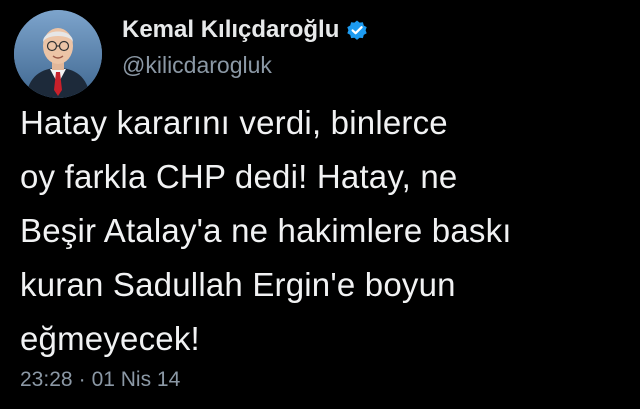  What do you see at coordinates (197, 65) in the screenshot?
I see `author-handle: @kilicdarogluk` at bounding box center [197, 65].